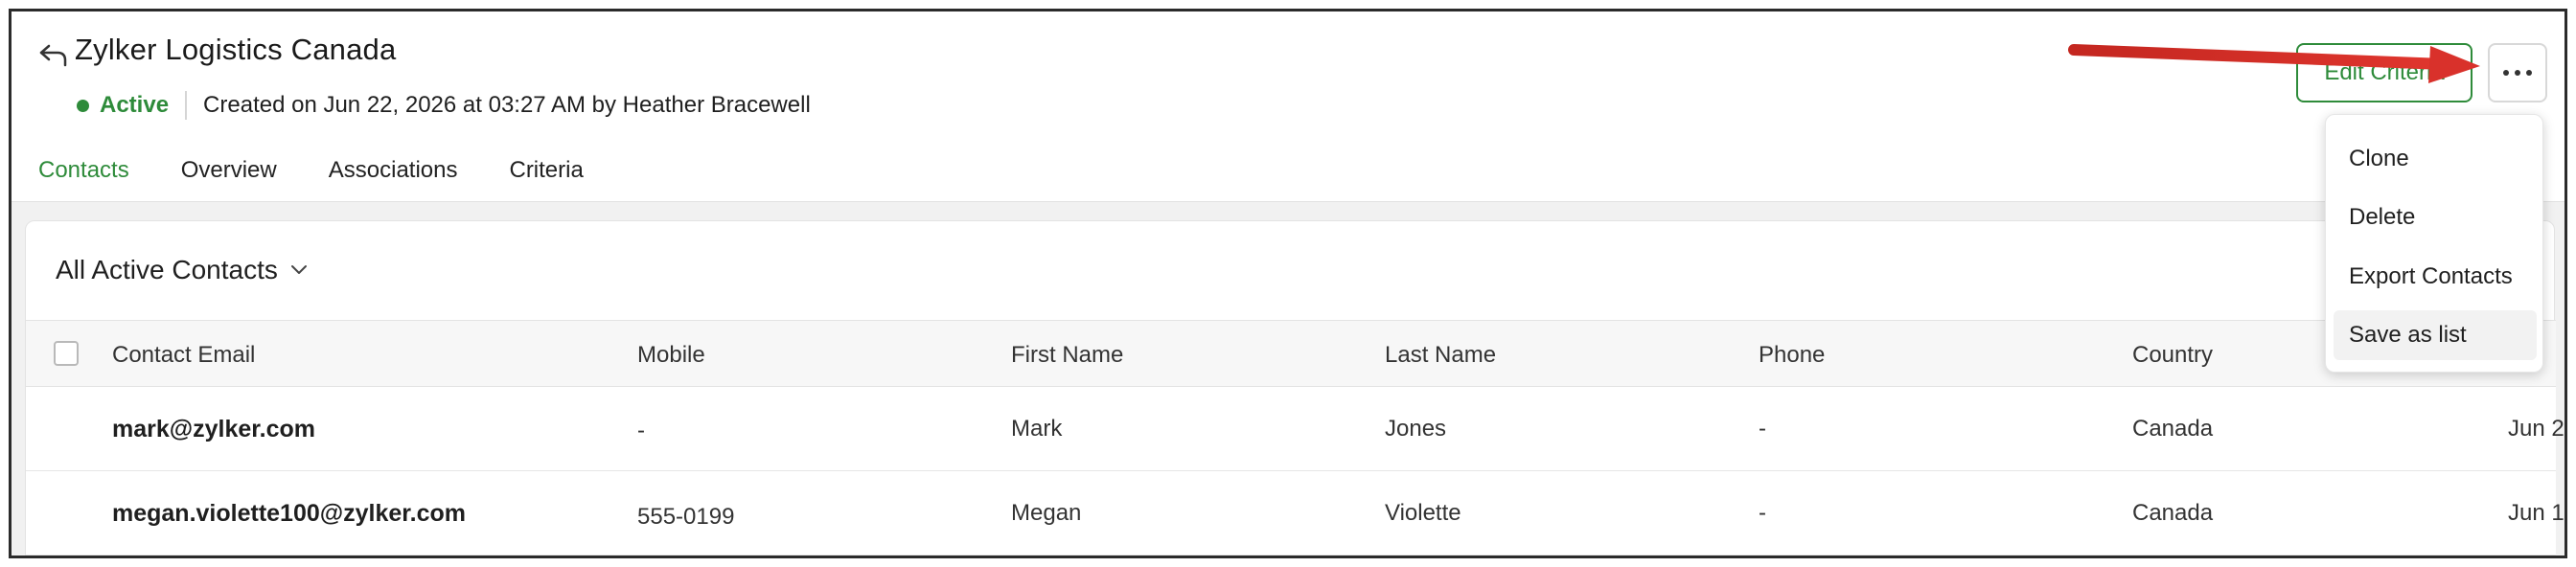 The image size is (2576, 567). What do you see at coordinates (289, 514) in the screenshot?
I see `contact-email: megan.violette100@zylker.com` at bounding box center [289, 514].